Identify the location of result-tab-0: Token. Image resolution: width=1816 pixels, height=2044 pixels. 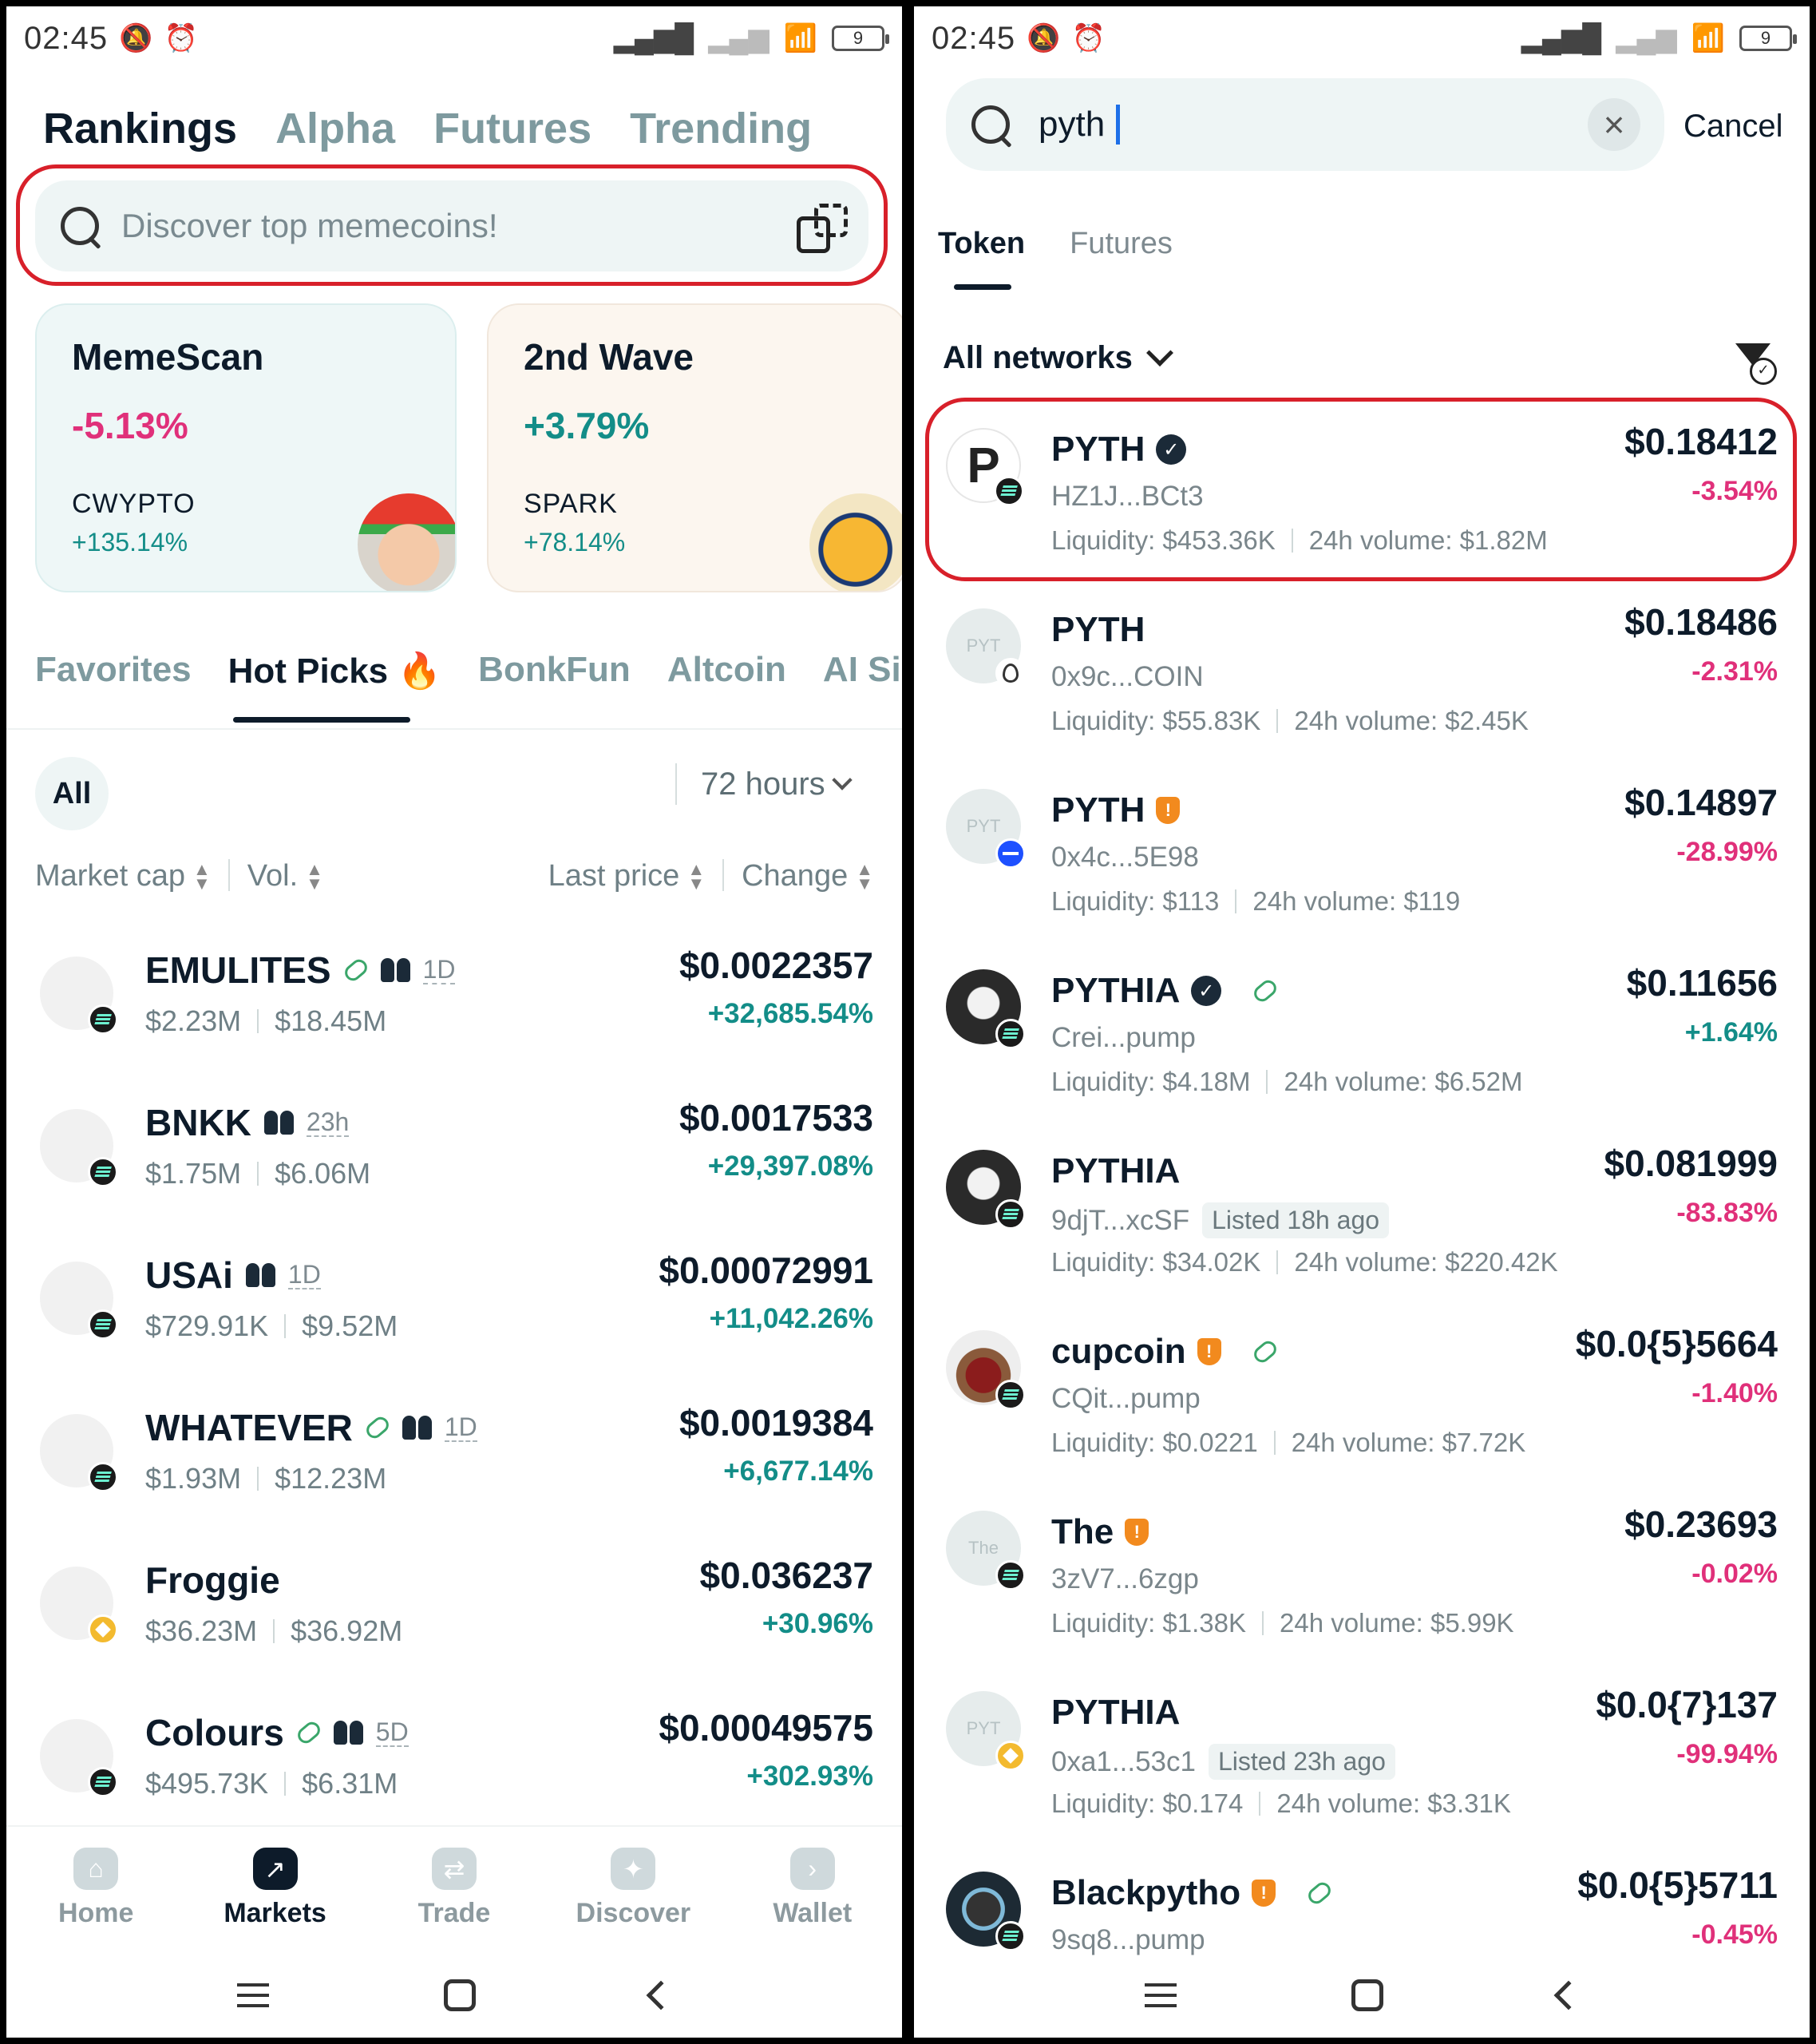
(982, 244).